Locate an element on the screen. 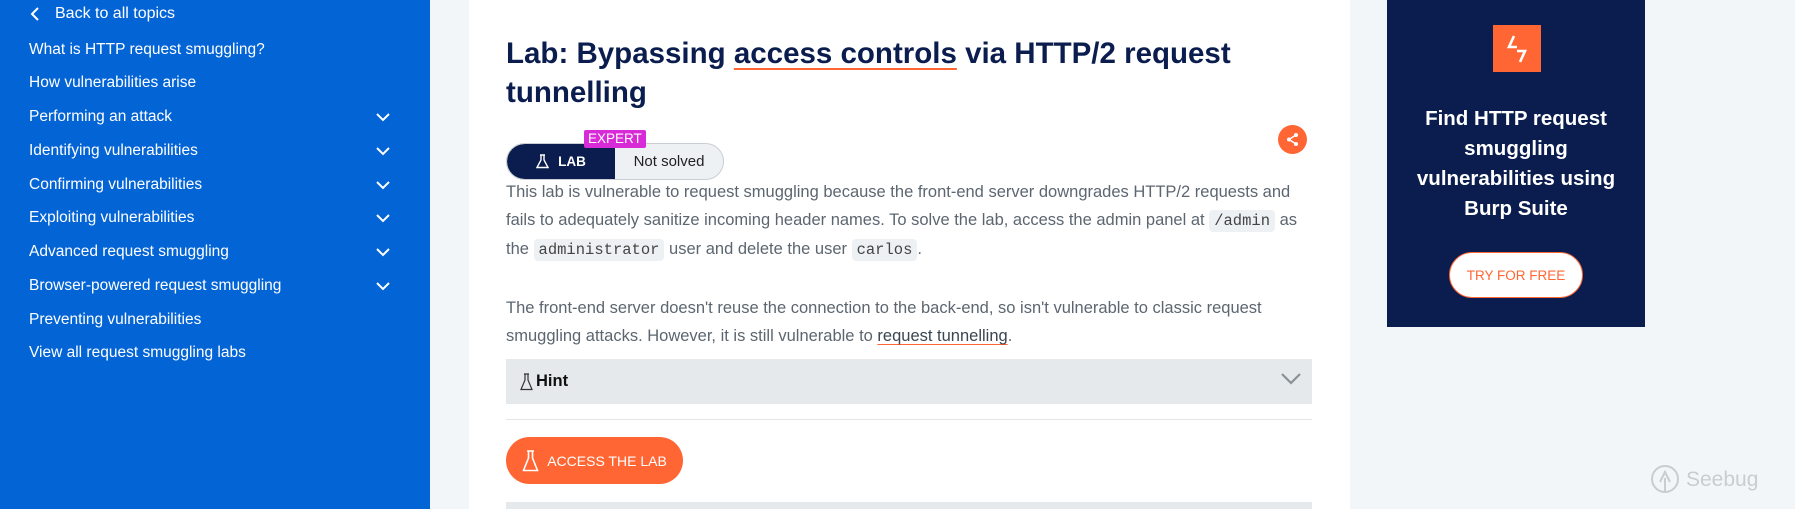  lab-status-badge: LAB Not solved is located at coordinates (615, 161).